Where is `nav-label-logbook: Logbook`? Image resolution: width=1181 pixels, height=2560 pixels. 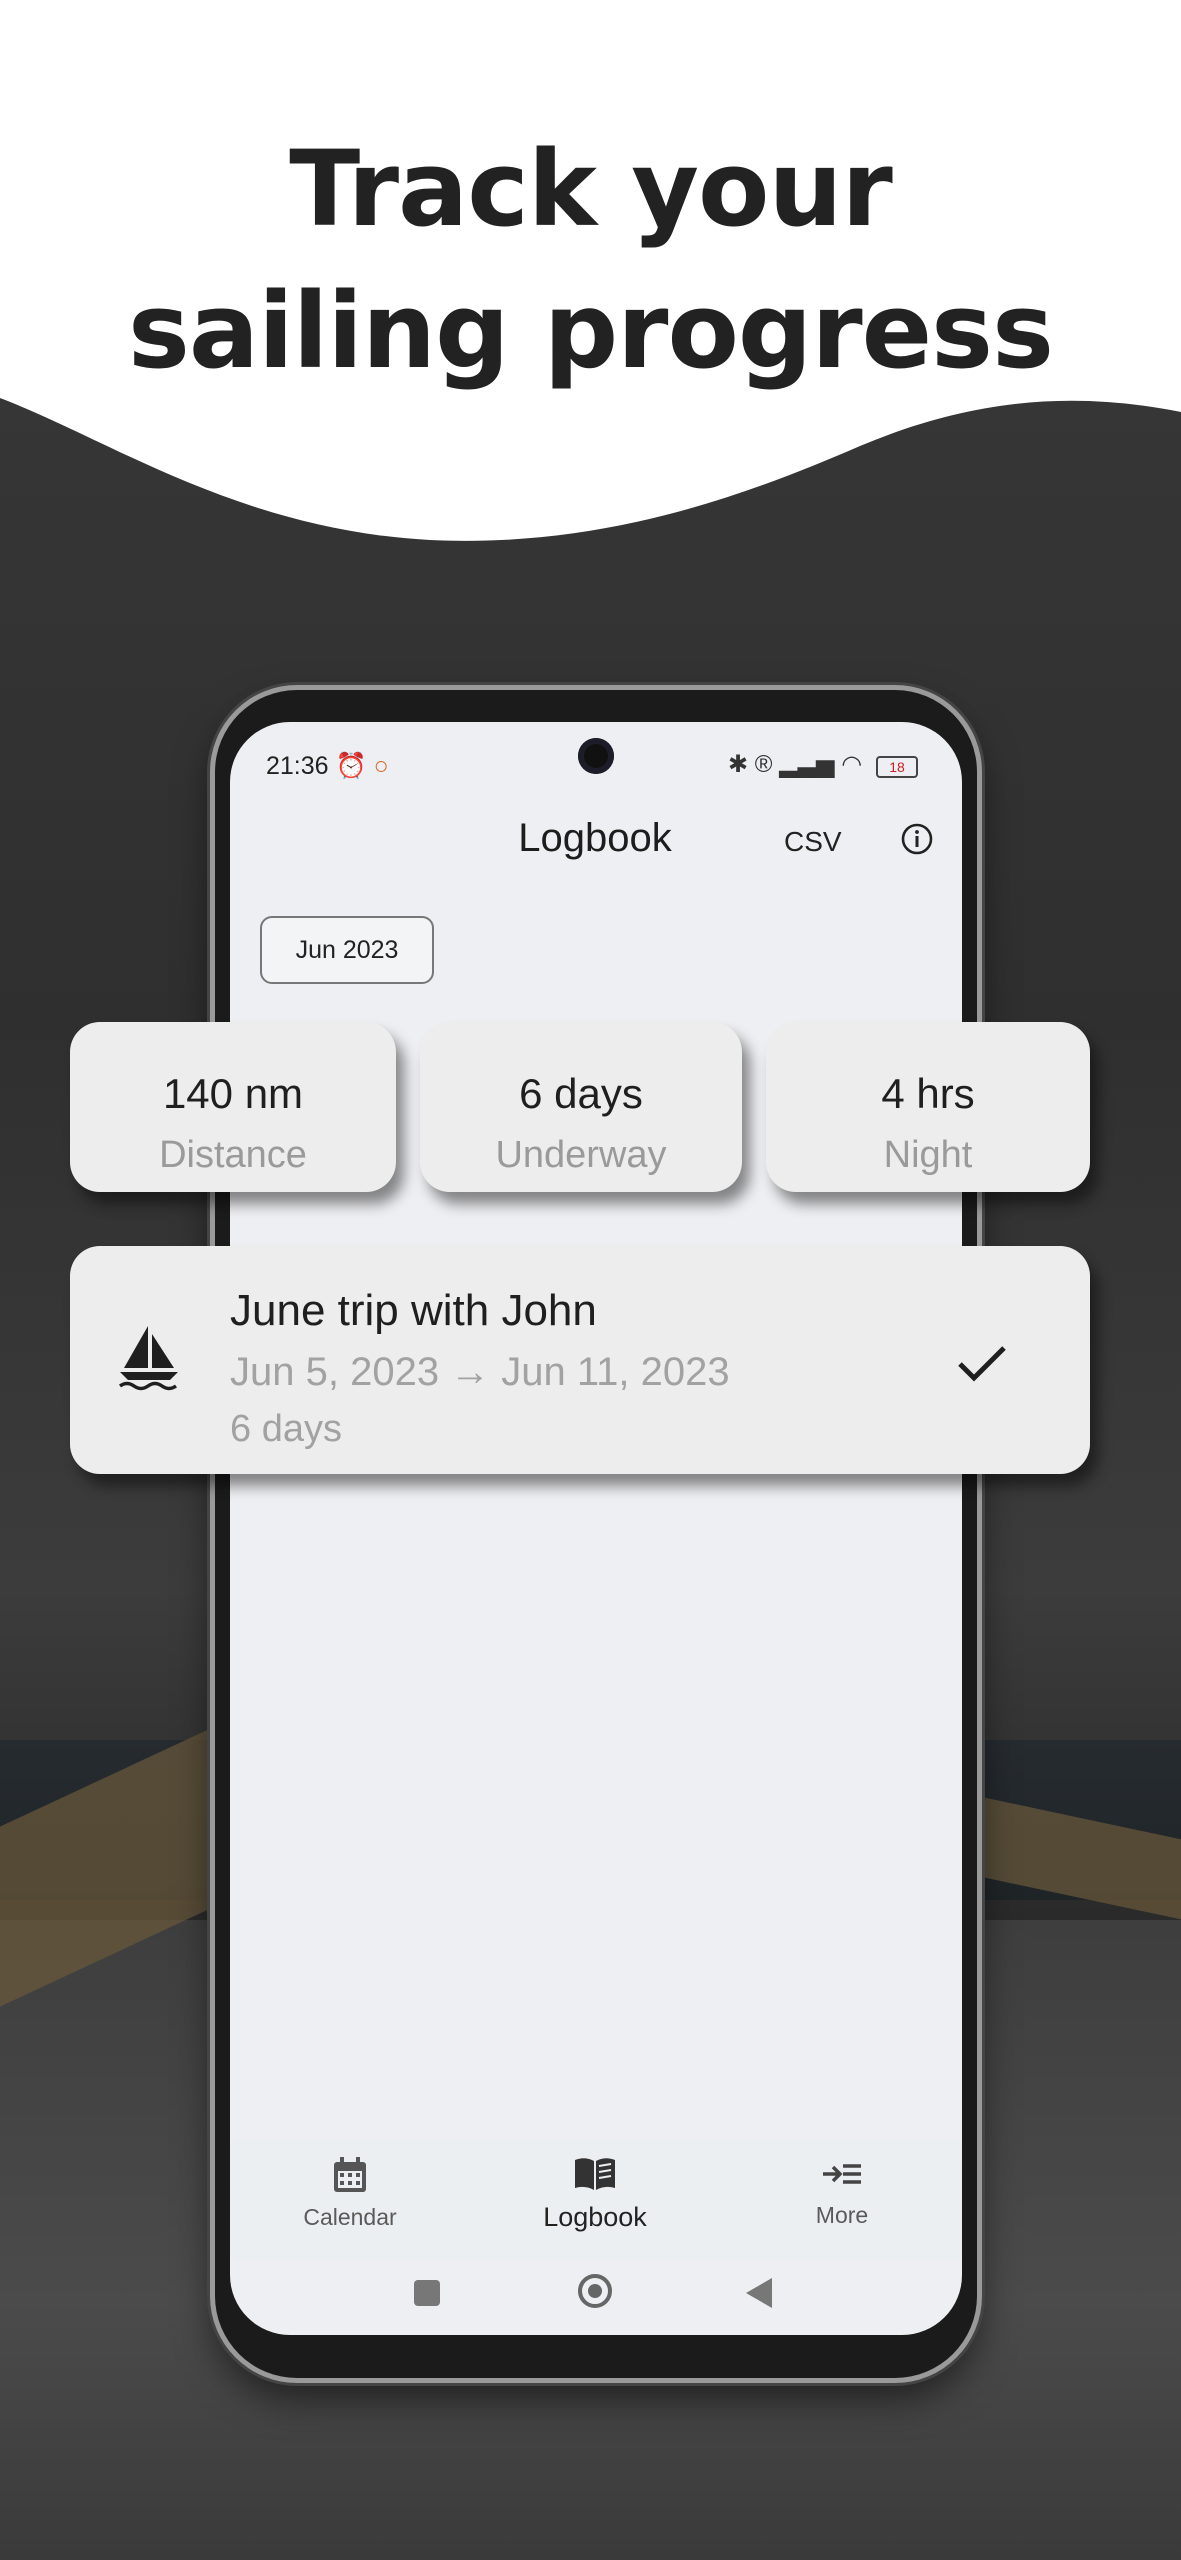
nav-label-logbook: Logbook is located at coordinates (595, 2217).